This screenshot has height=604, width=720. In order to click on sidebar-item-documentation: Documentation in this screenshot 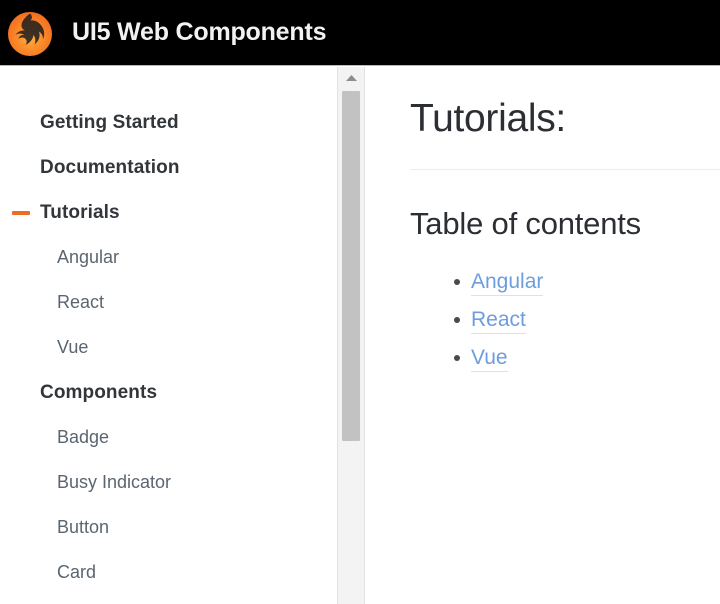, I will do `click(168, 167)`.